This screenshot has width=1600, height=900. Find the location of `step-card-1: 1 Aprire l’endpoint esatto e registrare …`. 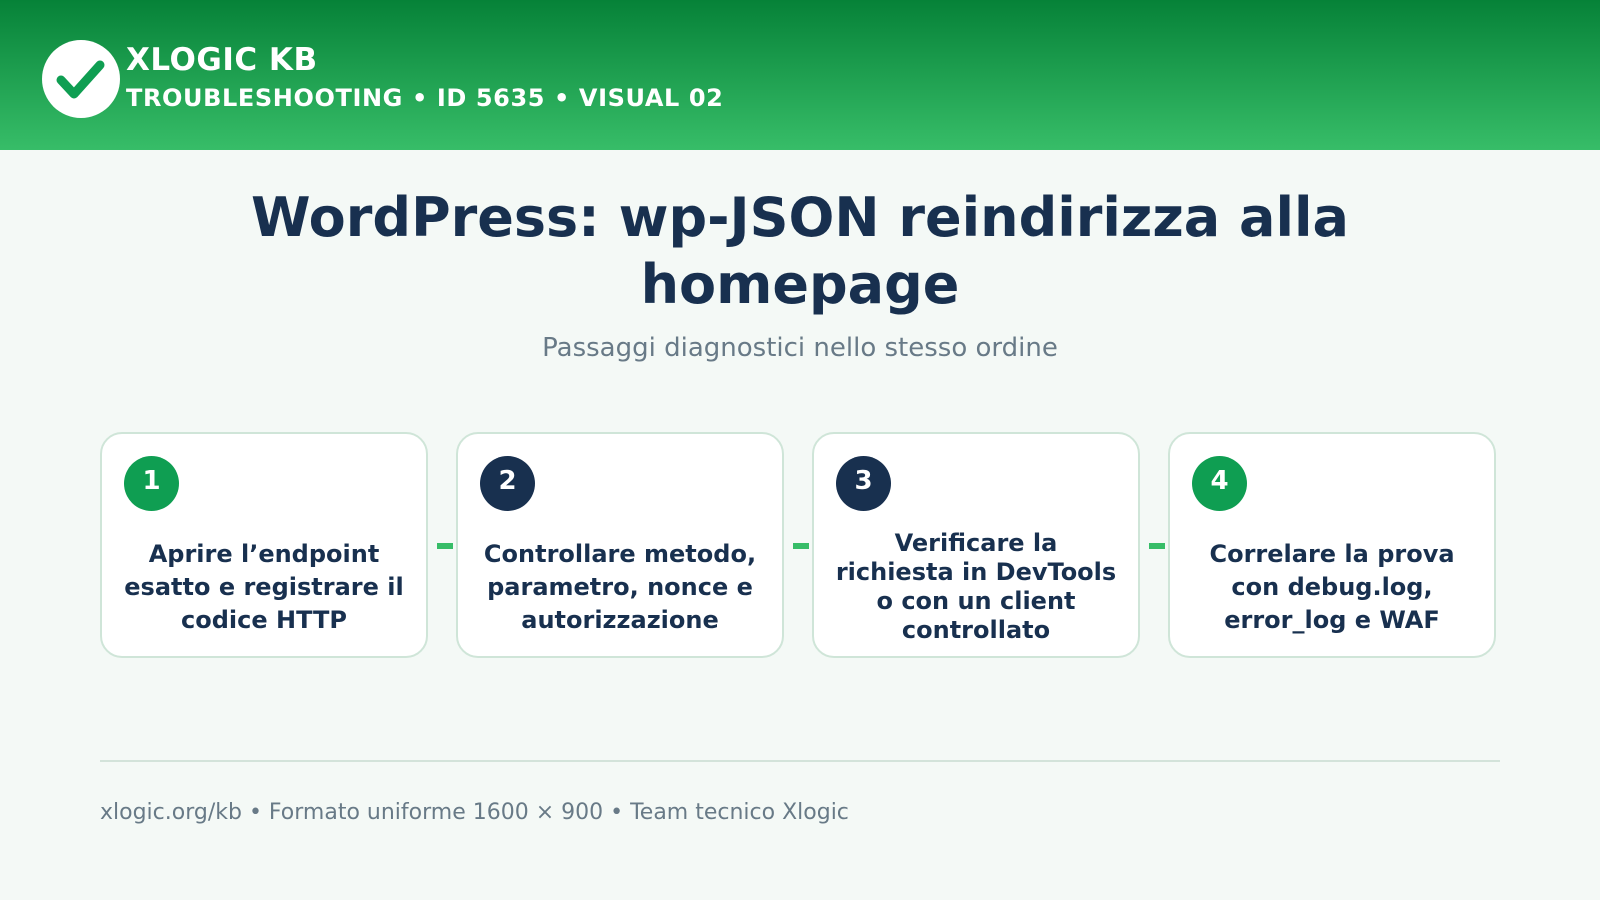

step-card-1: 1 Aprire l’endpoint esatto e registrare … is located at coordinates (264, 545).